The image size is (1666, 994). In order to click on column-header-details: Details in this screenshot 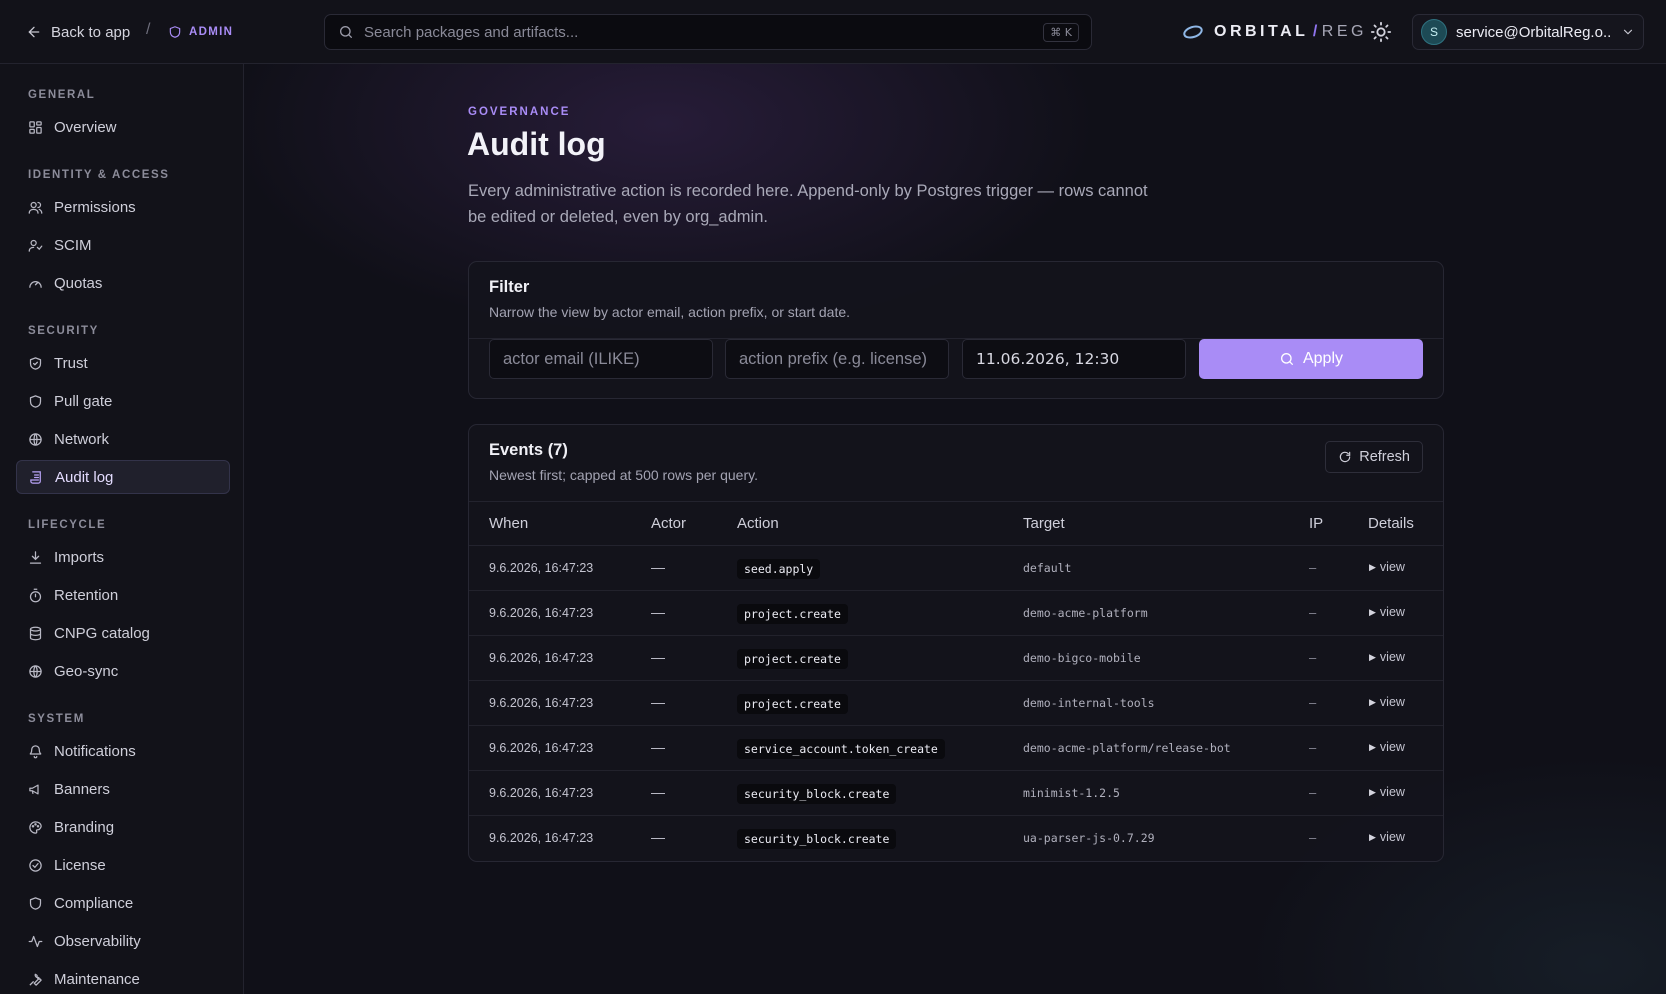, I will do `click(1391, 523)`.